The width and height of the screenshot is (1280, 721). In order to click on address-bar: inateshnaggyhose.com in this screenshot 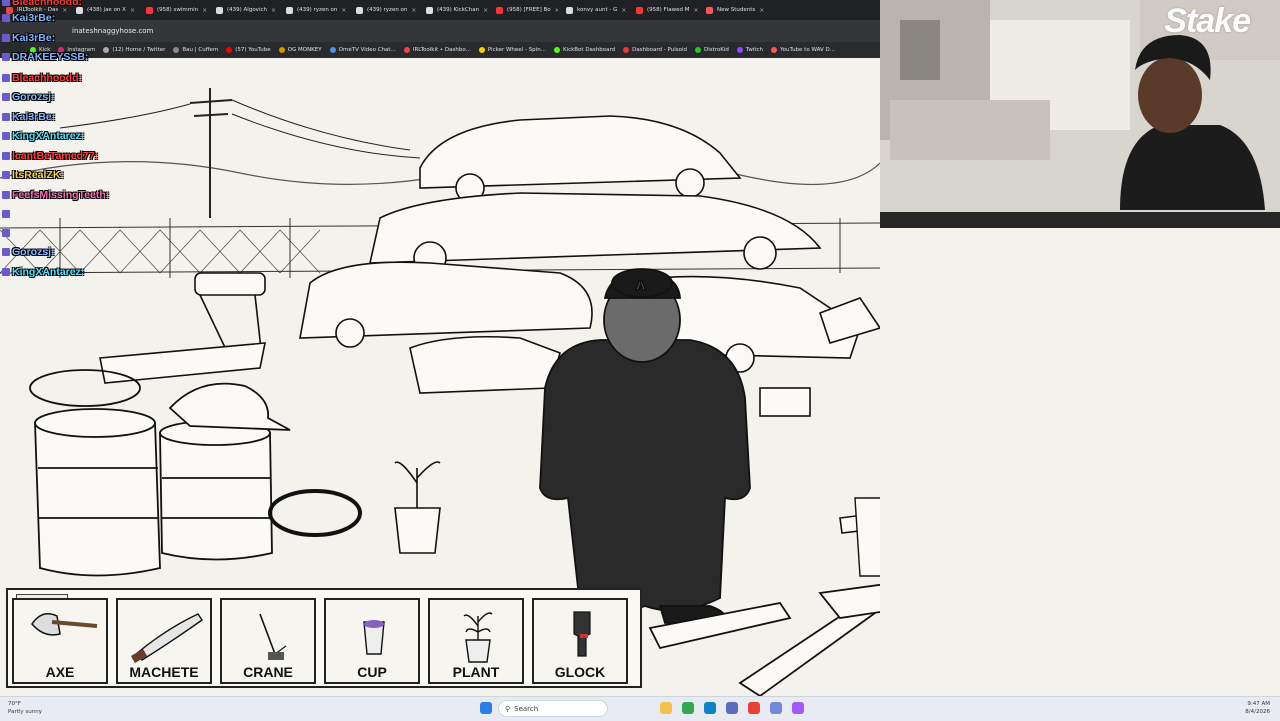, I will do `click(440, 31)`.